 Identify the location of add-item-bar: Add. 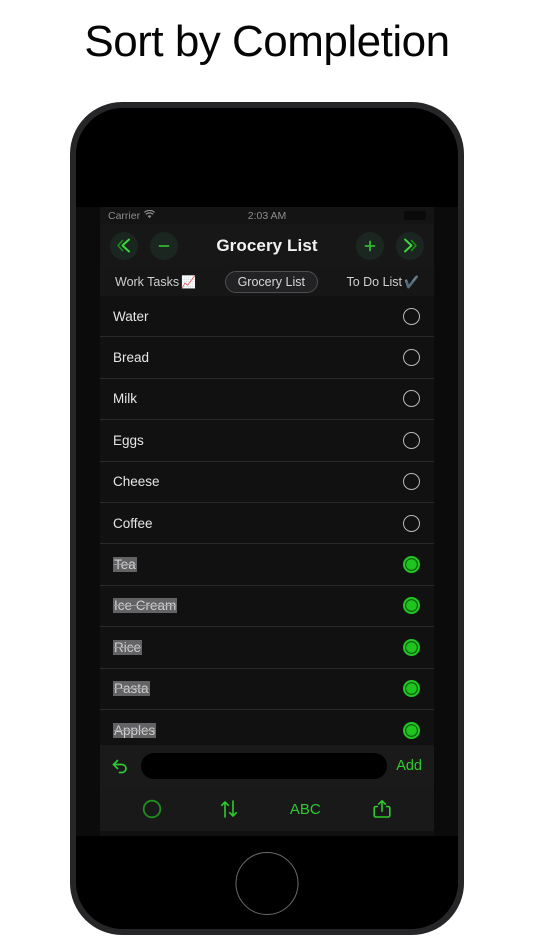
(267, 766).